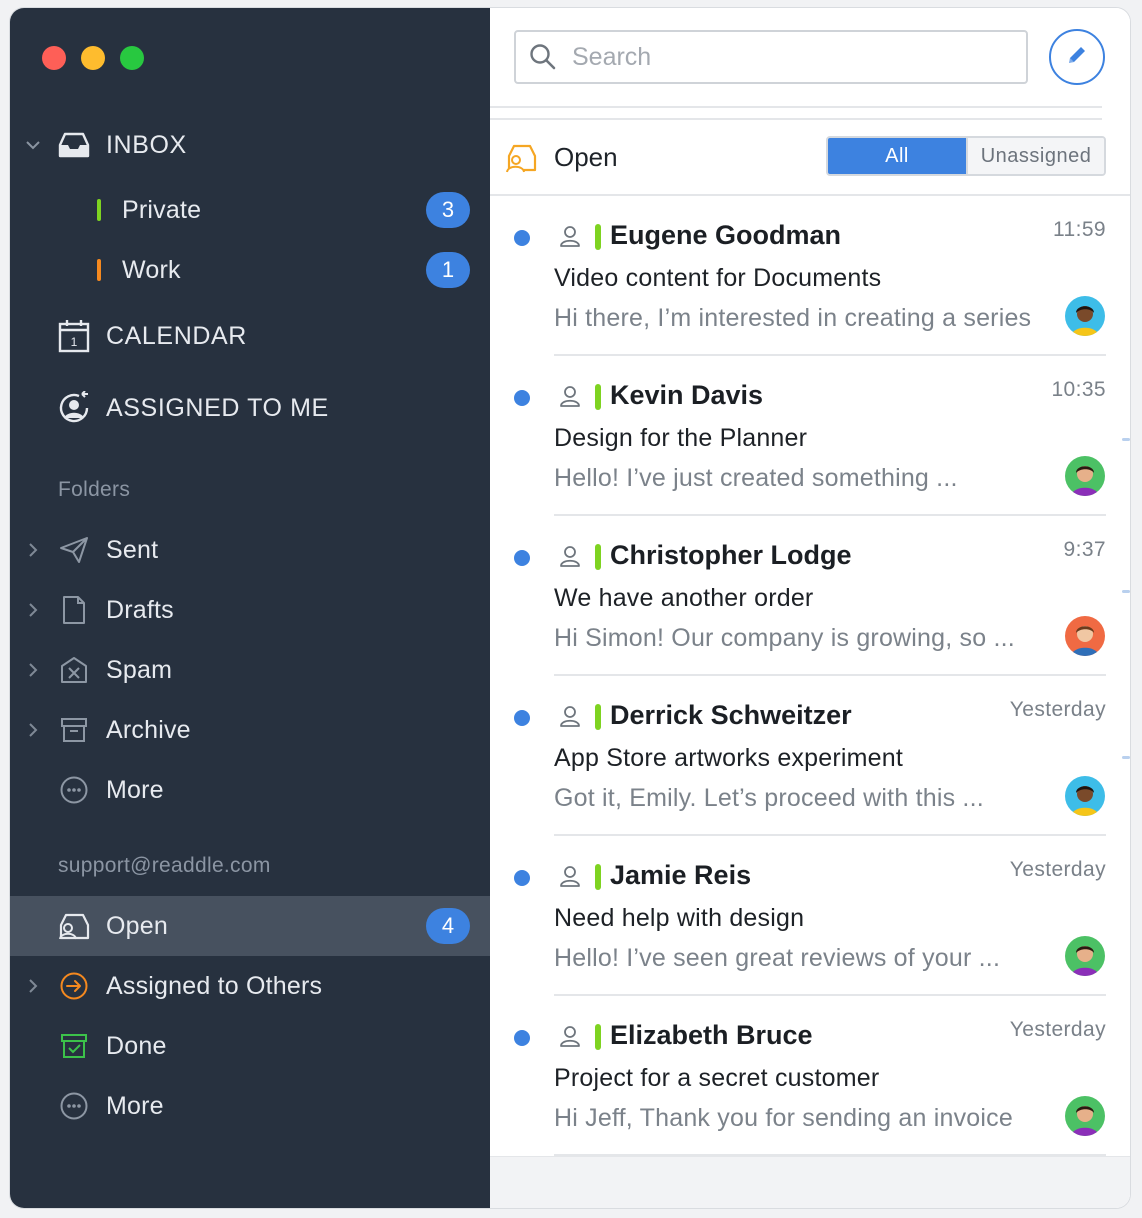 This screenshot has width=1142, height=1218. What do you see at coordinates (54, 58) in the screenshot?
I see `close-window-button` at bounding box center [54, 58].